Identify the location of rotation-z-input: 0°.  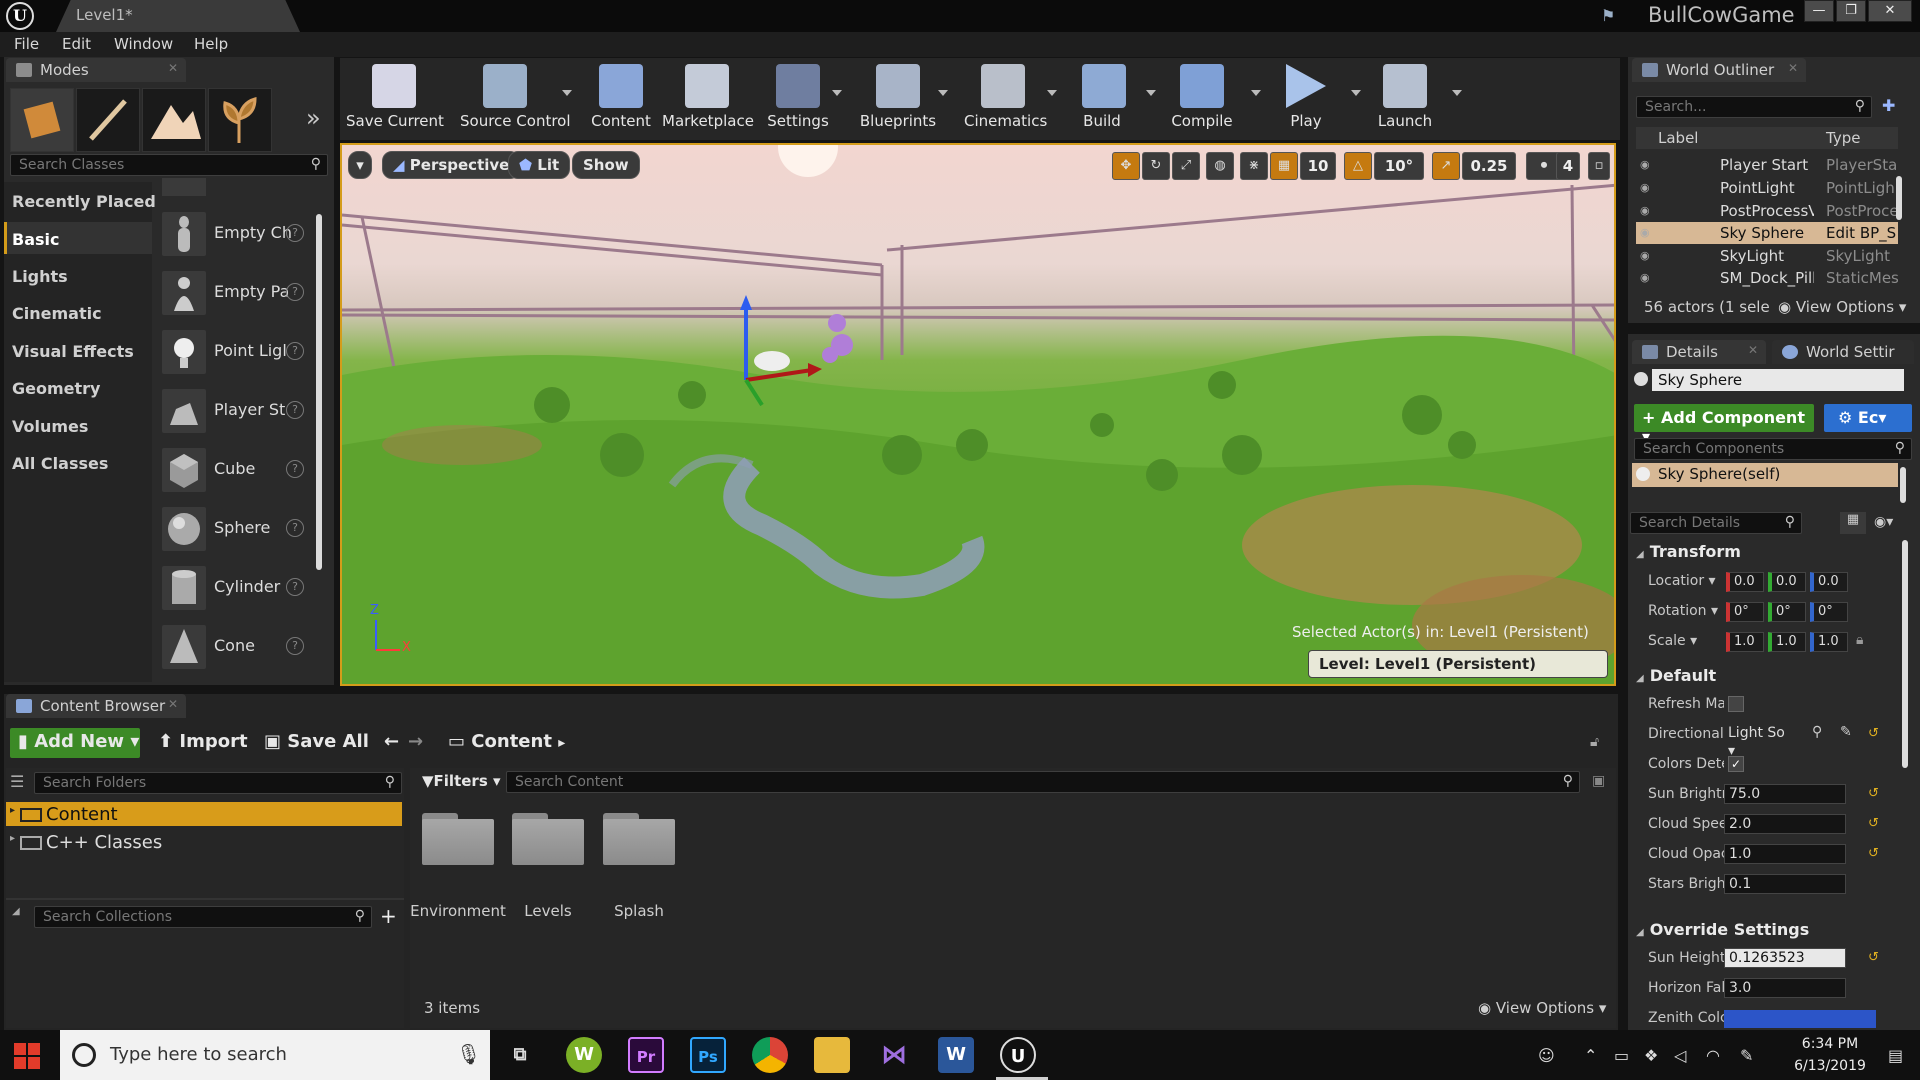
(1829, 612).